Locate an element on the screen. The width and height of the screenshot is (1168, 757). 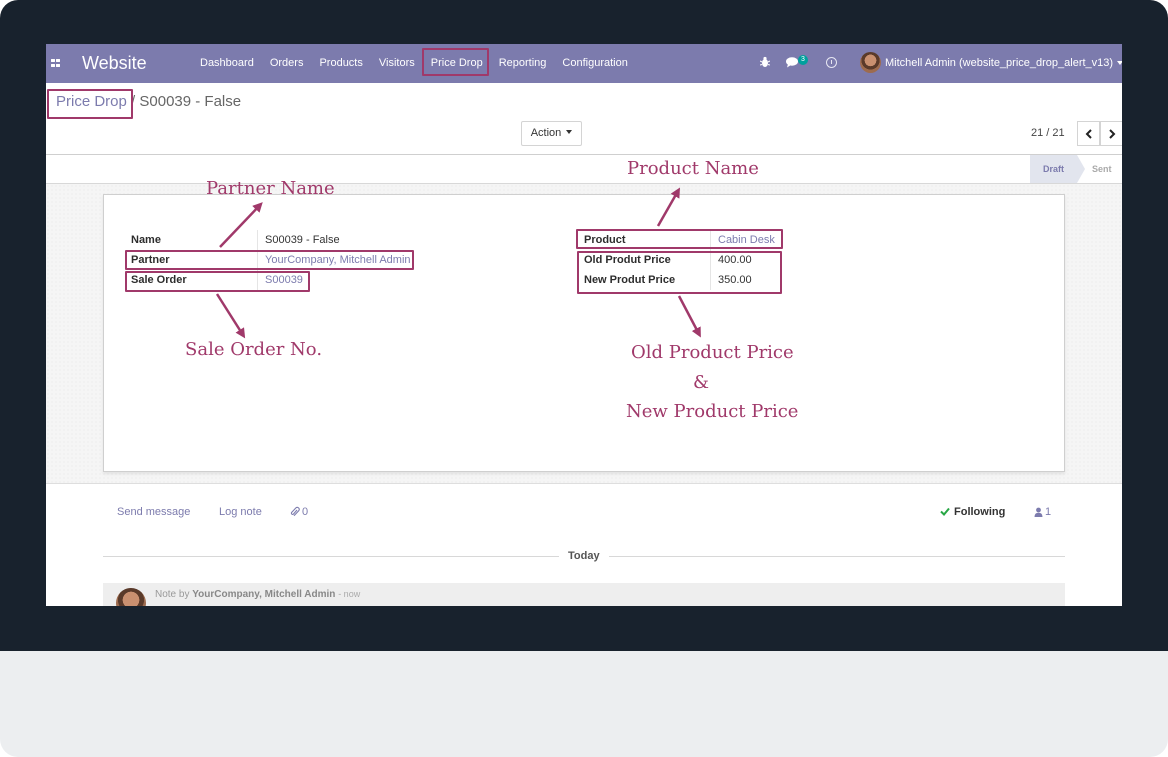
followers-count: 1 is located at coordinates (1048, 512).